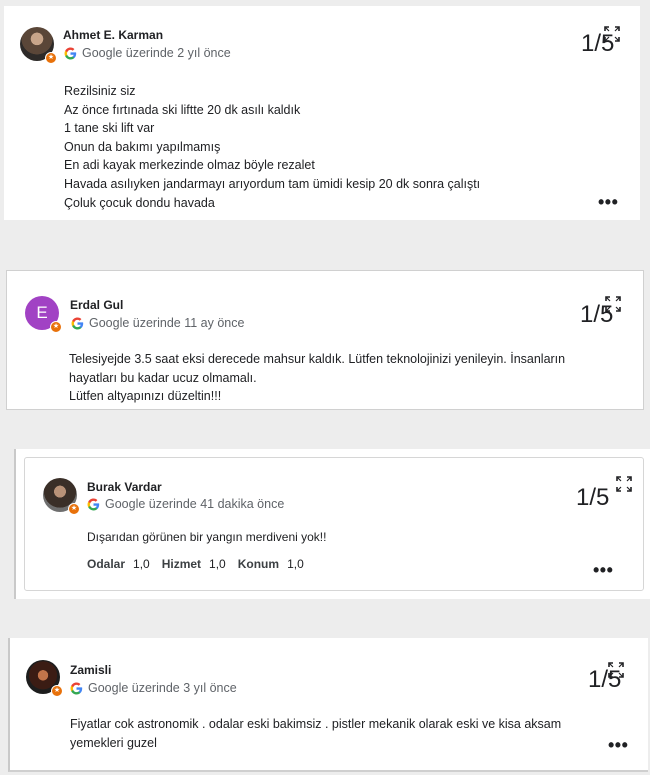  What do you see at coordinates (109, 128) in the screenshot?
I see `review-line: 1 tane ski lift var` at bounding box center [109, 128].